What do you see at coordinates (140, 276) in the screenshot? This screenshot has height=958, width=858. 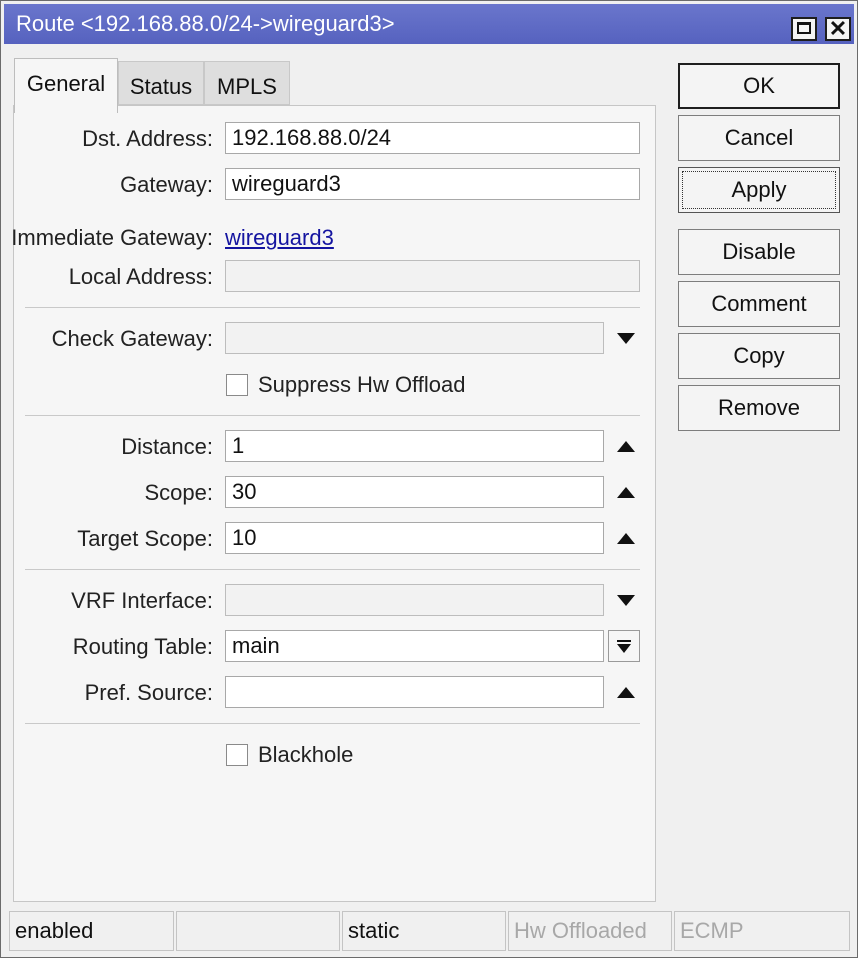 I see `local-address-label: Local Address:` at bounding box center [140, 276].